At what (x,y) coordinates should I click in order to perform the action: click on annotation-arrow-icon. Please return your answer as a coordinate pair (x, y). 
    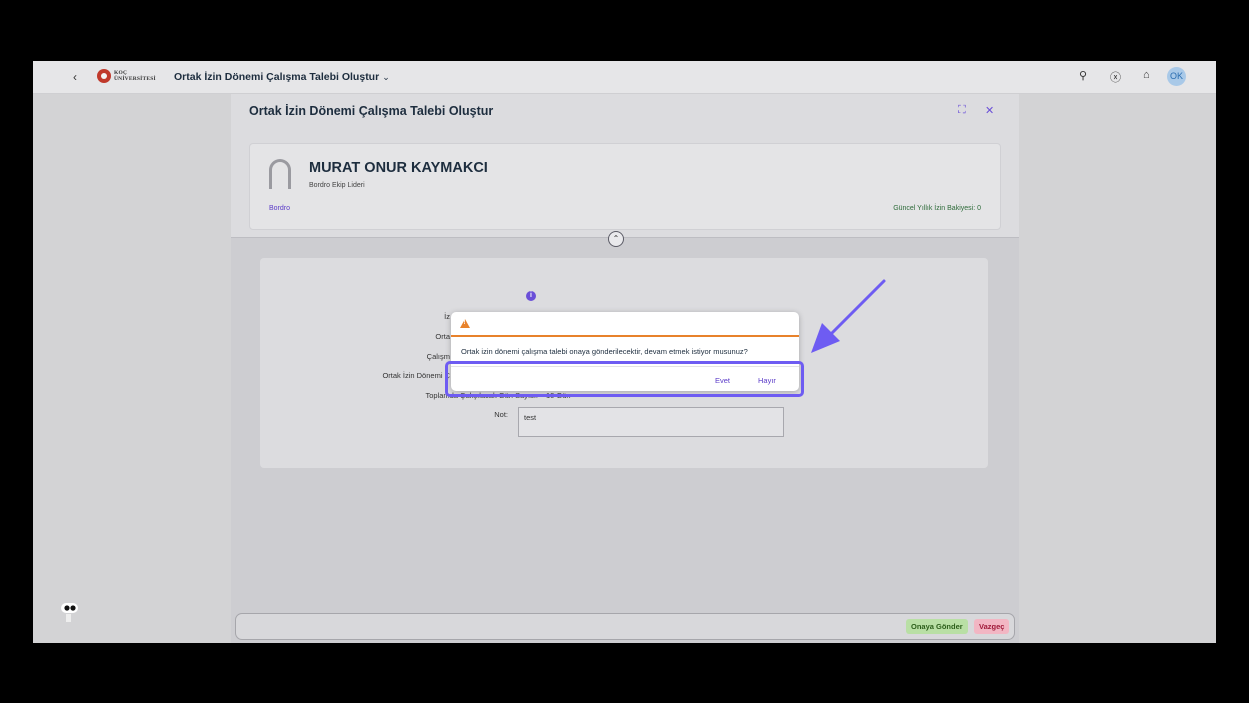
    Looking at the image, I should click on (848, 316).